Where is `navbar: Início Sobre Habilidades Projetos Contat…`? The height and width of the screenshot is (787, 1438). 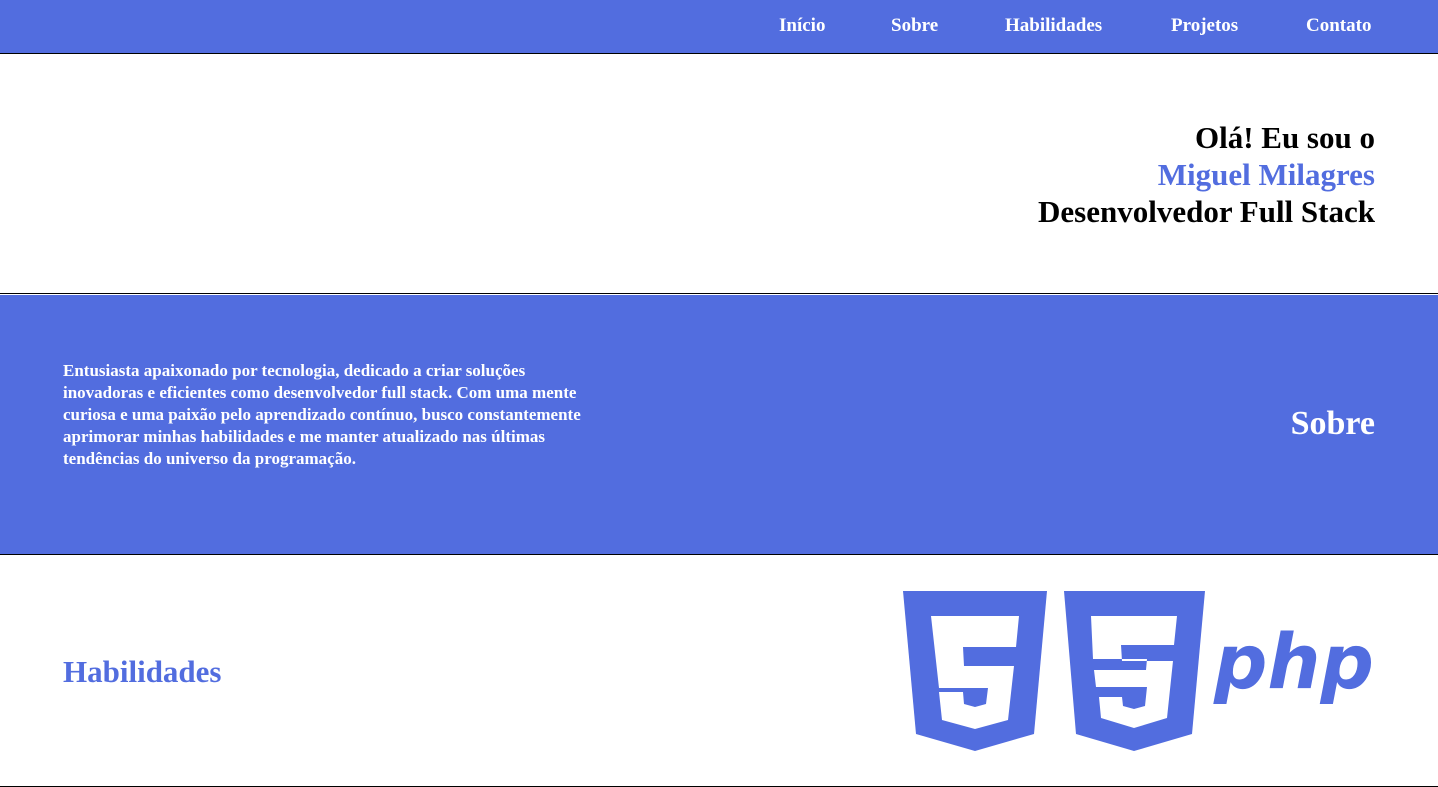
navbar: Início Sobre Habilidades Projetos Contat… is located at coordinates (719, 27).